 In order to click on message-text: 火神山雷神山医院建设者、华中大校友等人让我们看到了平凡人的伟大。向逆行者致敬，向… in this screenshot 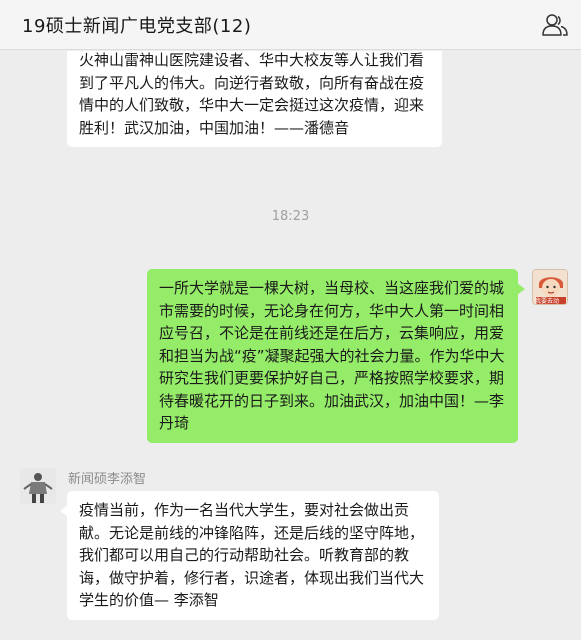, I will do `click(252, 94)`.